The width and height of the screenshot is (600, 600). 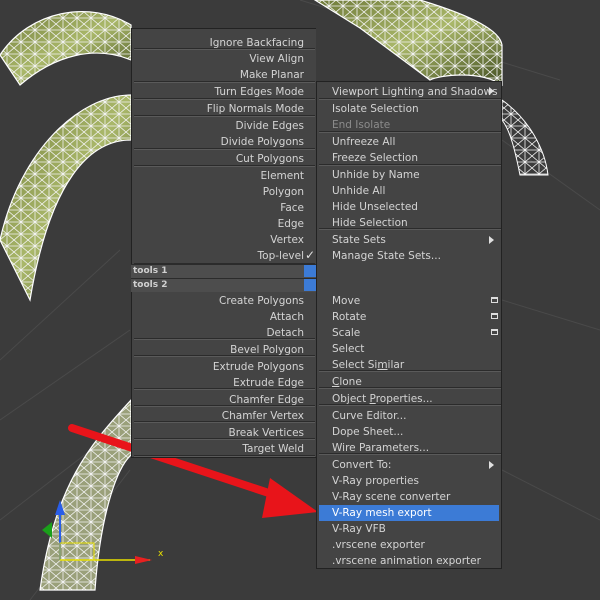 What do you see at coordinates (310, 285) in the screenshot?
I see `quad-switch-tools2` at bounding box center [310, 285].